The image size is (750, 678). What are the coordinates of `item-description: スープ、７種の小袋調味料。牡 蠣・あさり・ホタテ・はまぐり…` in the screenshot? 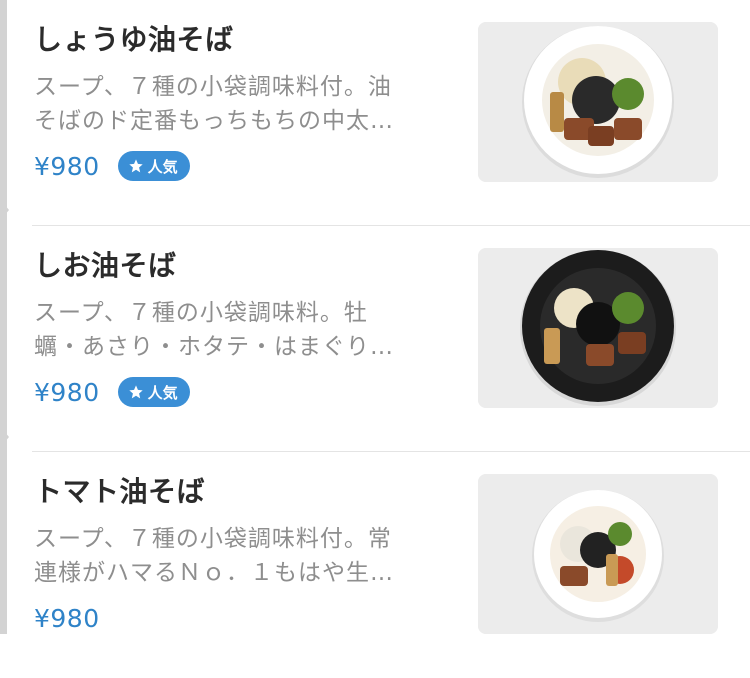 It's located at (234, 330).